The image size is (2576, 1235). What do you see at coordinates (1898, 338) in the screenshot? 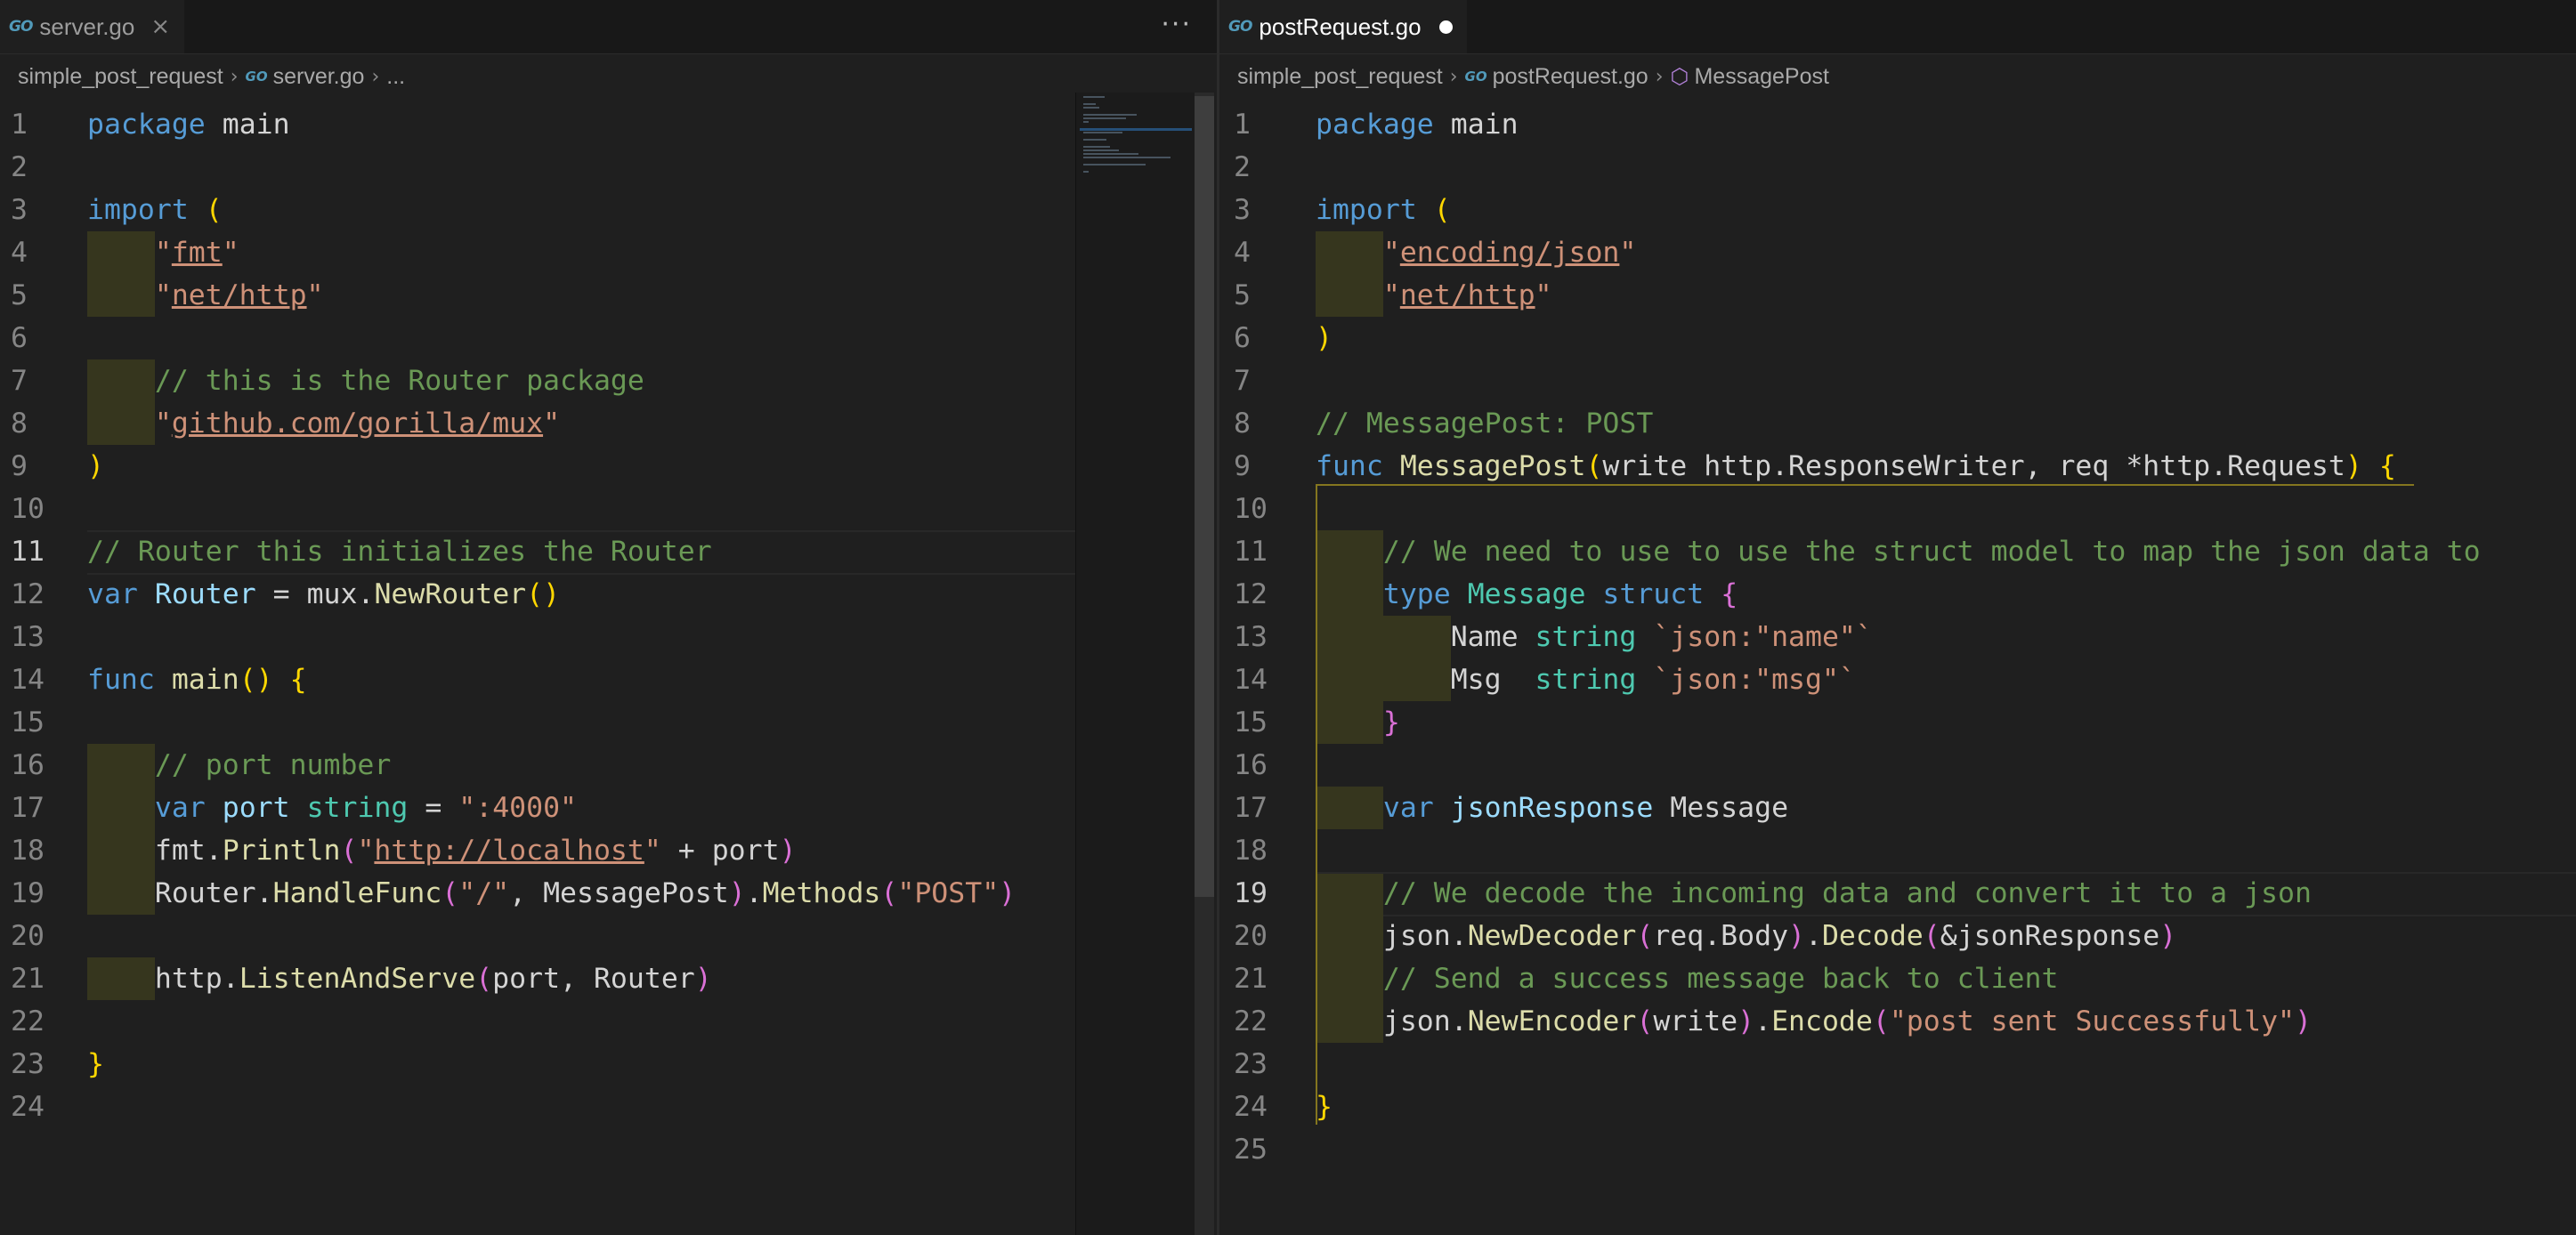
I see `code-line: 6)` at bounding box center [1898, 338].